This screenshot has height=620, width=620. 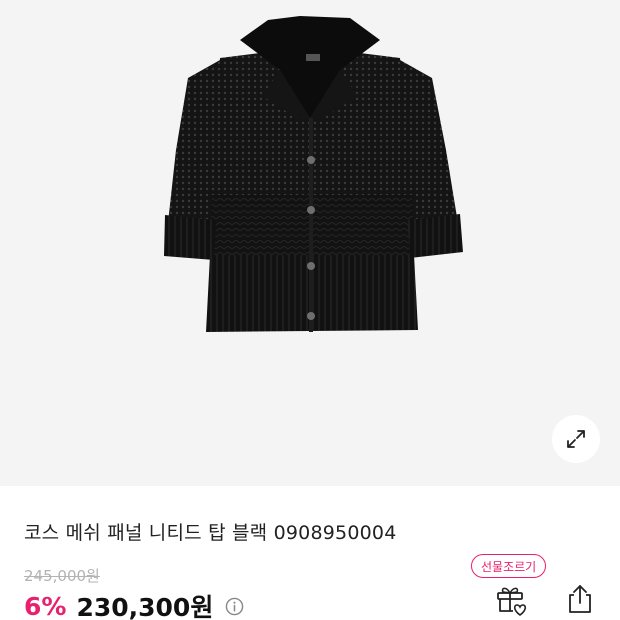 I want to click on share-icon, so click(x=580, y=599).